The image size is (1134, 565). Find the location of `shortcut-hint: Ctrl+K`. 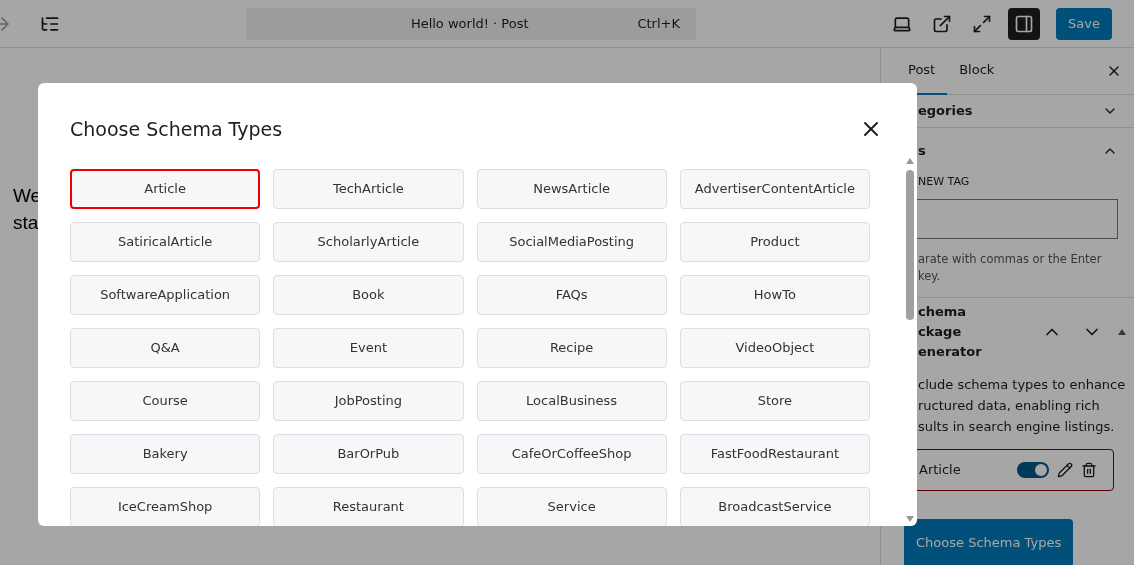

shortcut-hint: Ctrl+K is located at coordinates (658, 23).